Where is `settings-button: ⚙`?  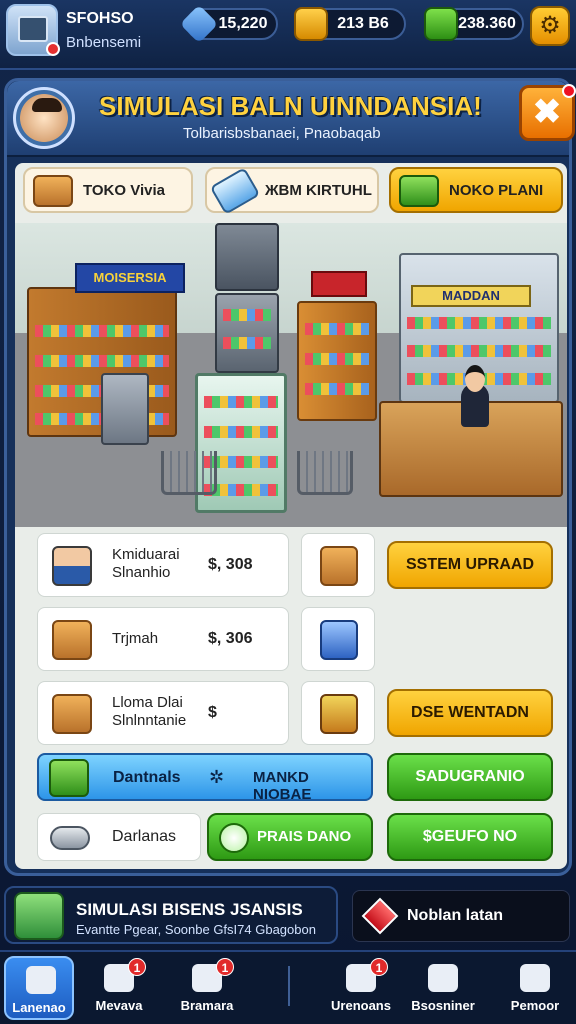 settings-button: ⚙ is located at coordinates (550, 26).